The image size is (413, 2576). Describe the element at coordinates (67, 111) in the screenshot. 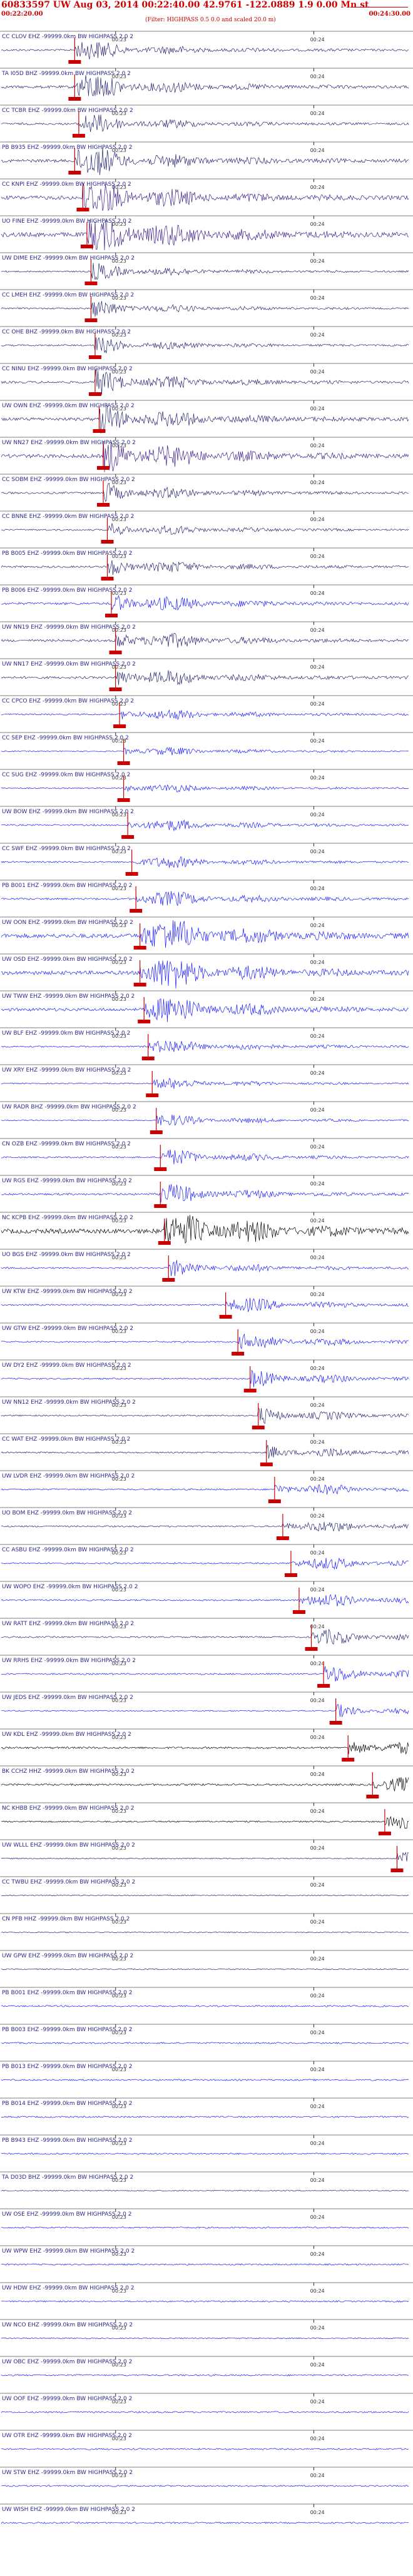

I see `channel-label: CC TCBR EHZ -99999.0km BW HIGHPASS 2.0 2` at that location.